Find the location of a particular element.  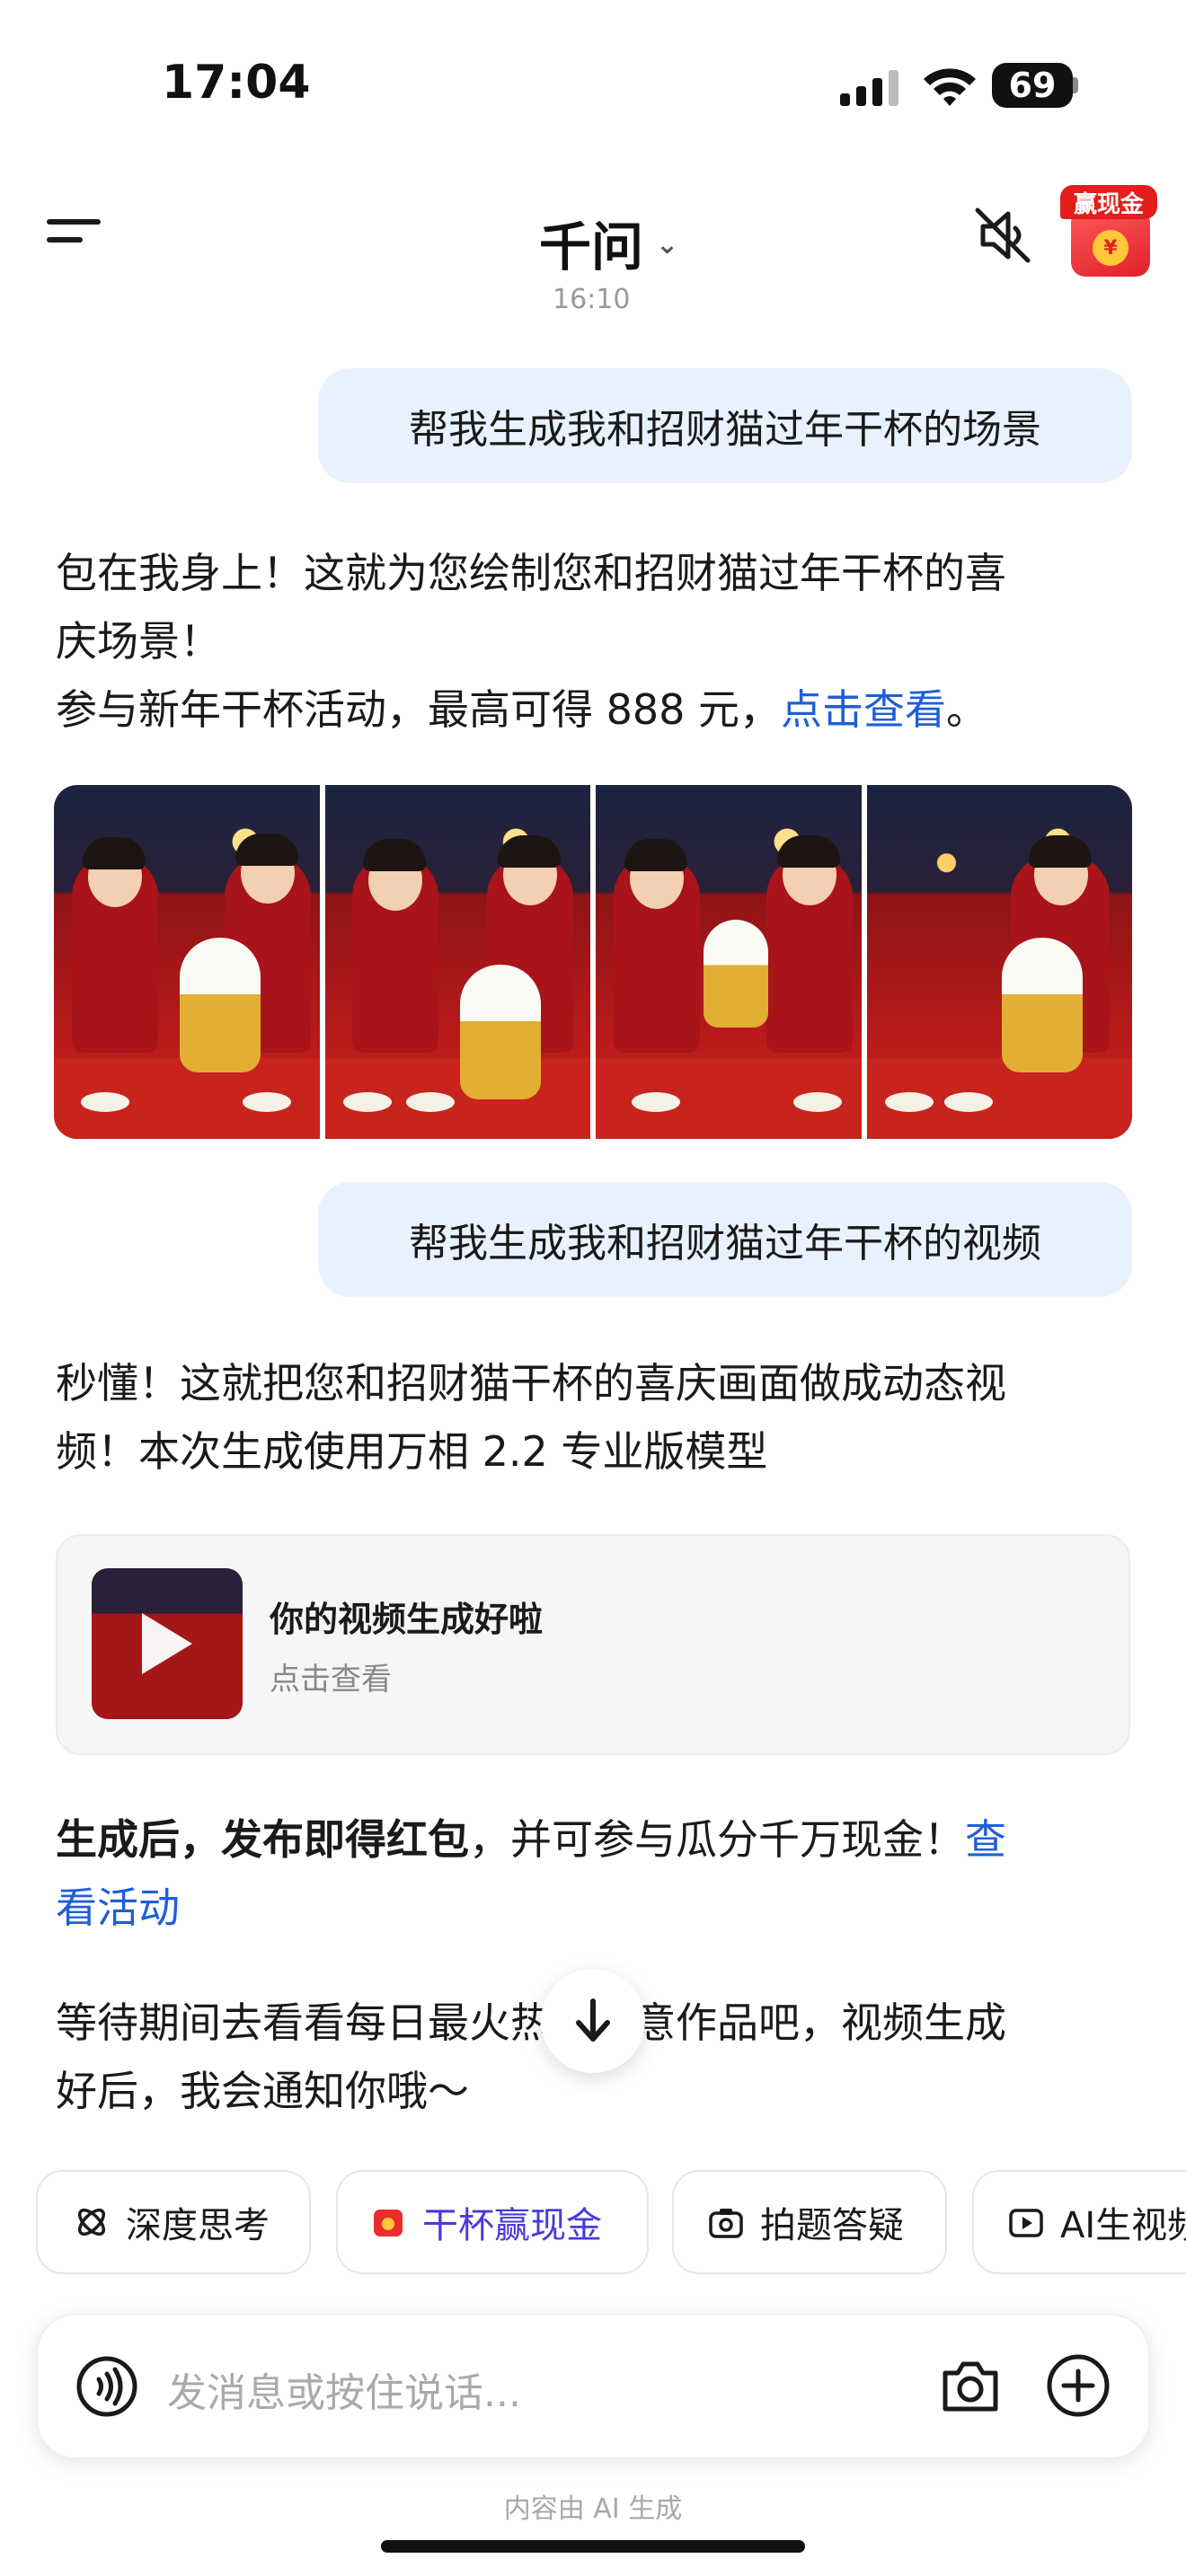

page-title: 千问 is located at coordinates (591, 247).